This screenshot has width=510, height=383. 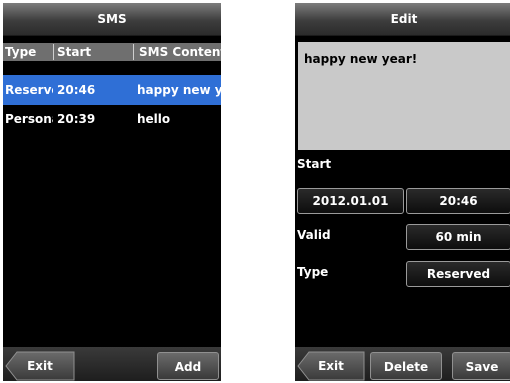 What do you see at coordinates (313, 272) in the screenshot?
I see `type-label: Type` at bounding box center [313, 272].